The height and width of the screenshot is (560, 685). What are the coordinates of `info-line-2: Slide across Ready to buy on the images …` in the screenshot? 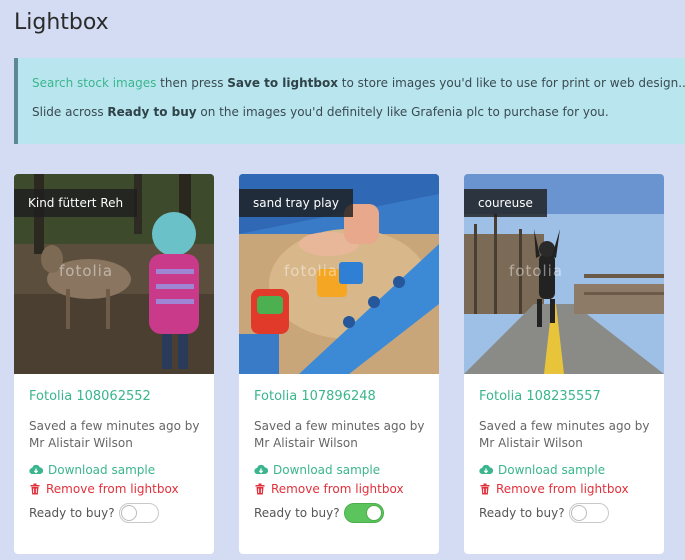 It's located at (358, 112).